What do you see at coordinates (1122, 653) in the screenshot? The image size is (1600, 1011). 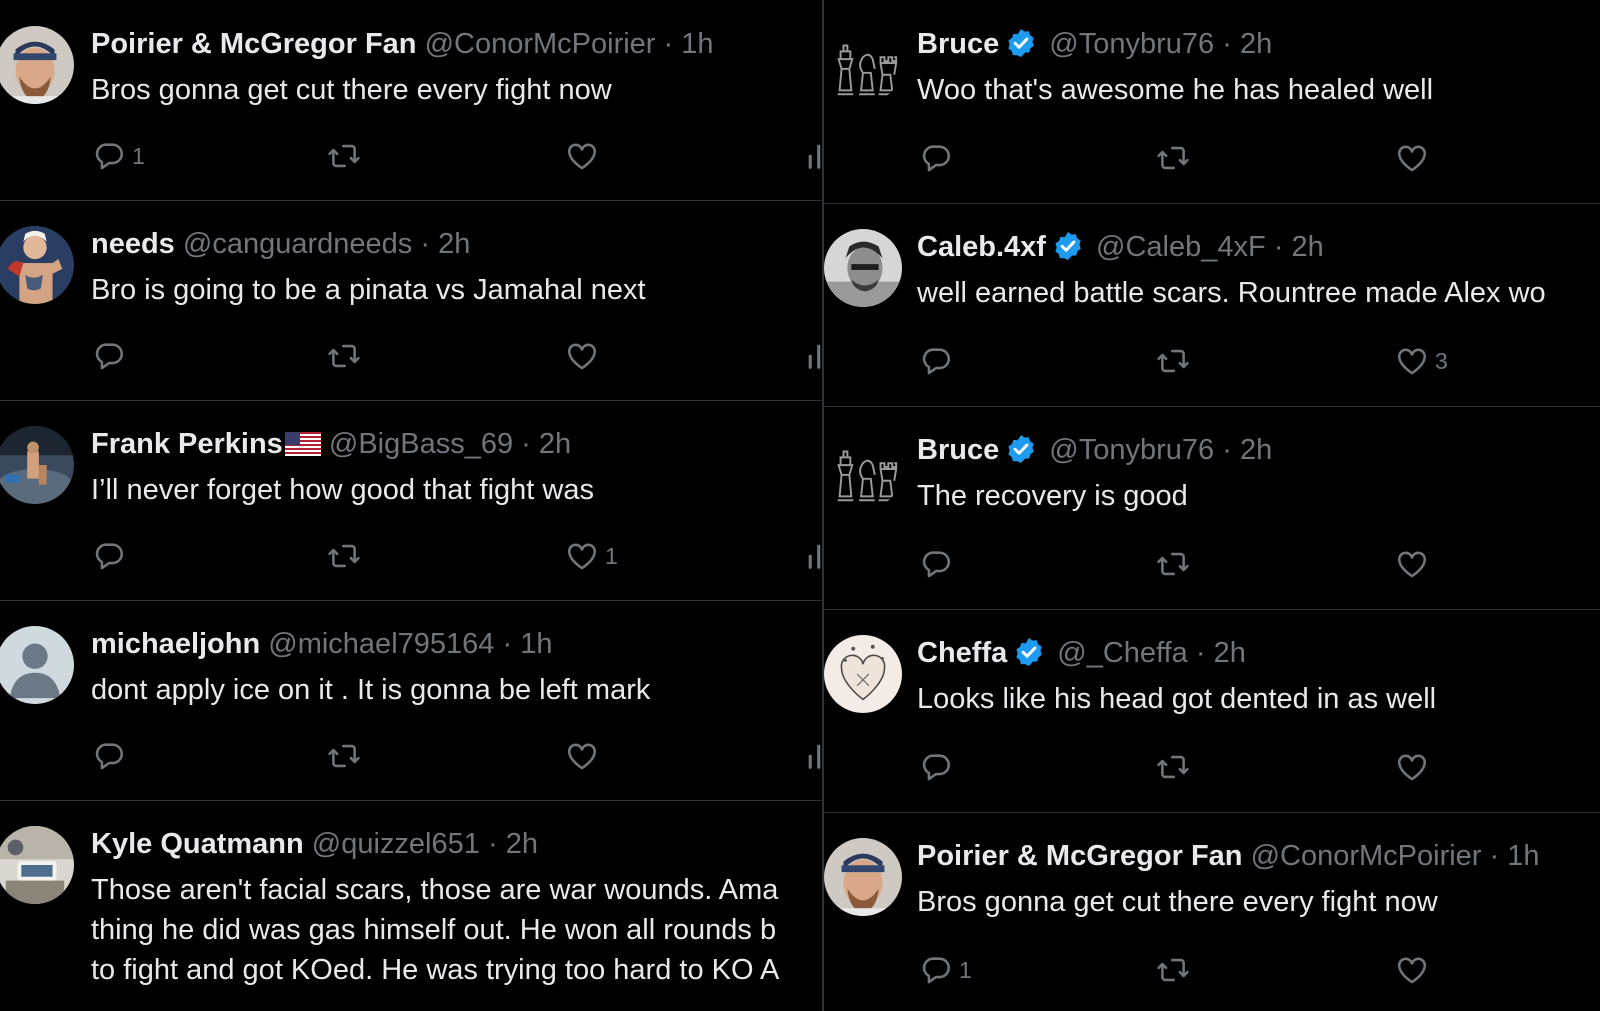 I see `user-handle: @_Cheffa` at bounding box center [1122, 653].